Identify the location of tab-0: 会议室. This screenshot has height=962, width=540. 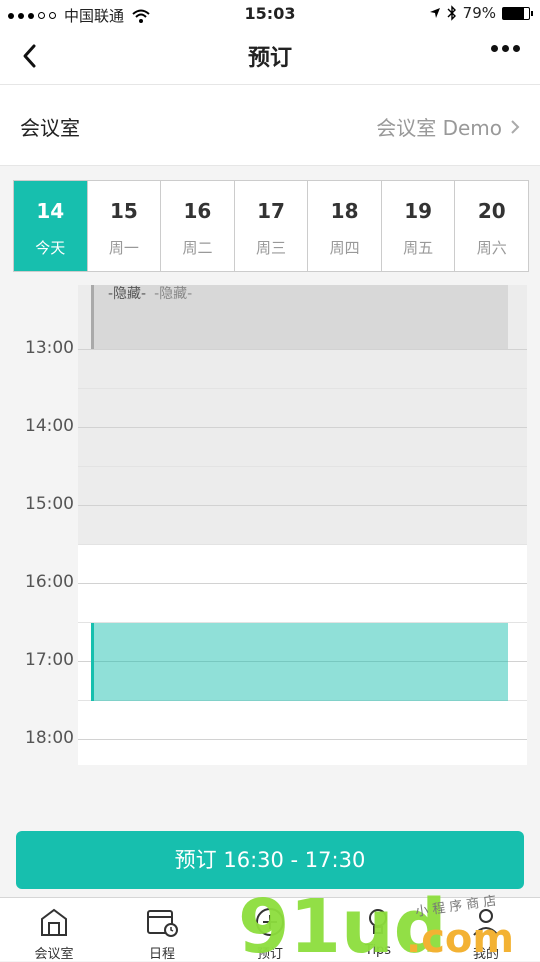
(54, 930).